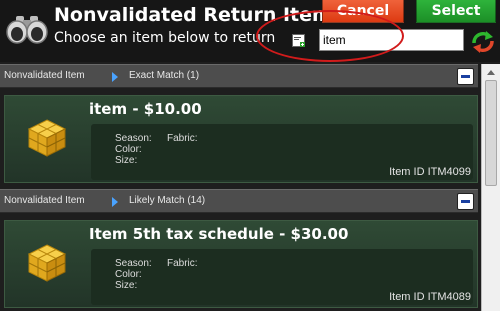 This screenshot has height=311, width=500. I want to click on scroll-thumb, so click(491, 133).